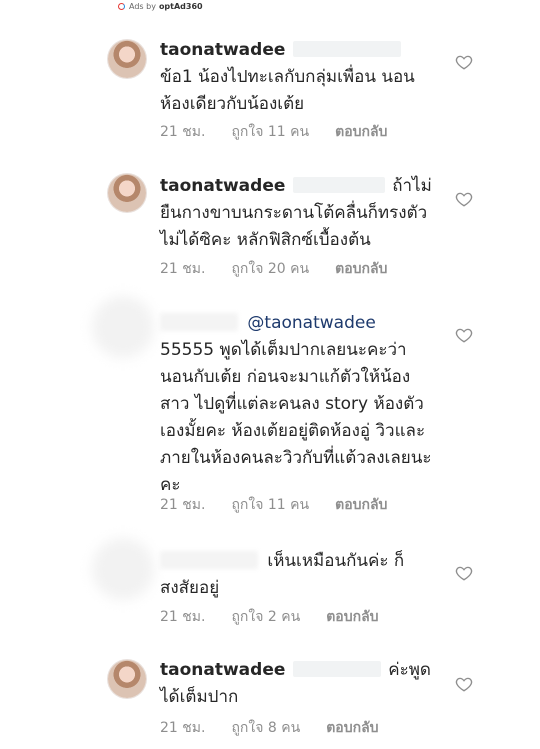  Describe the element at coordinates (142, 6) in the screenshot. I see `ads-prefix: Ads by` at that location.